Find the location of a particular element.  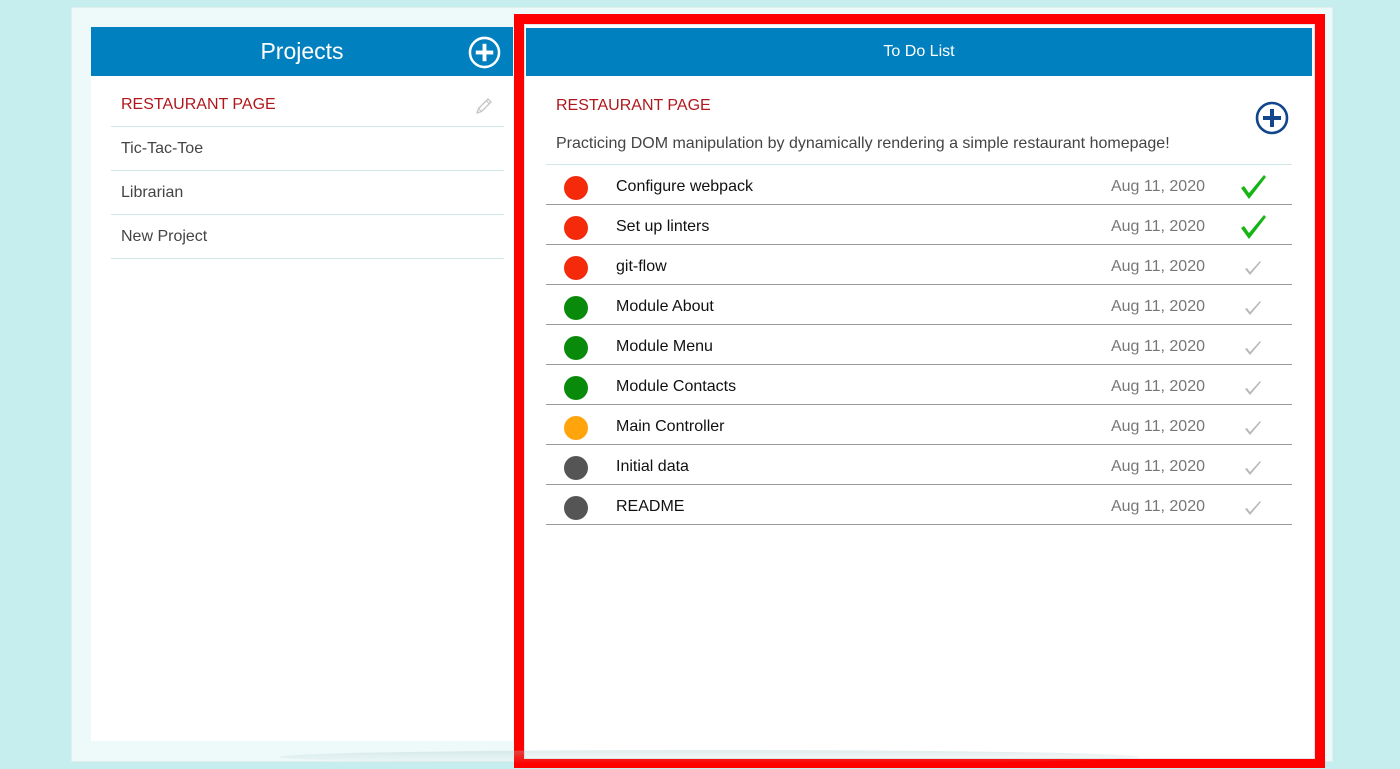

project-item-restaurant-page: RESTAURANT PAGE is located at coordinates (307, 101).